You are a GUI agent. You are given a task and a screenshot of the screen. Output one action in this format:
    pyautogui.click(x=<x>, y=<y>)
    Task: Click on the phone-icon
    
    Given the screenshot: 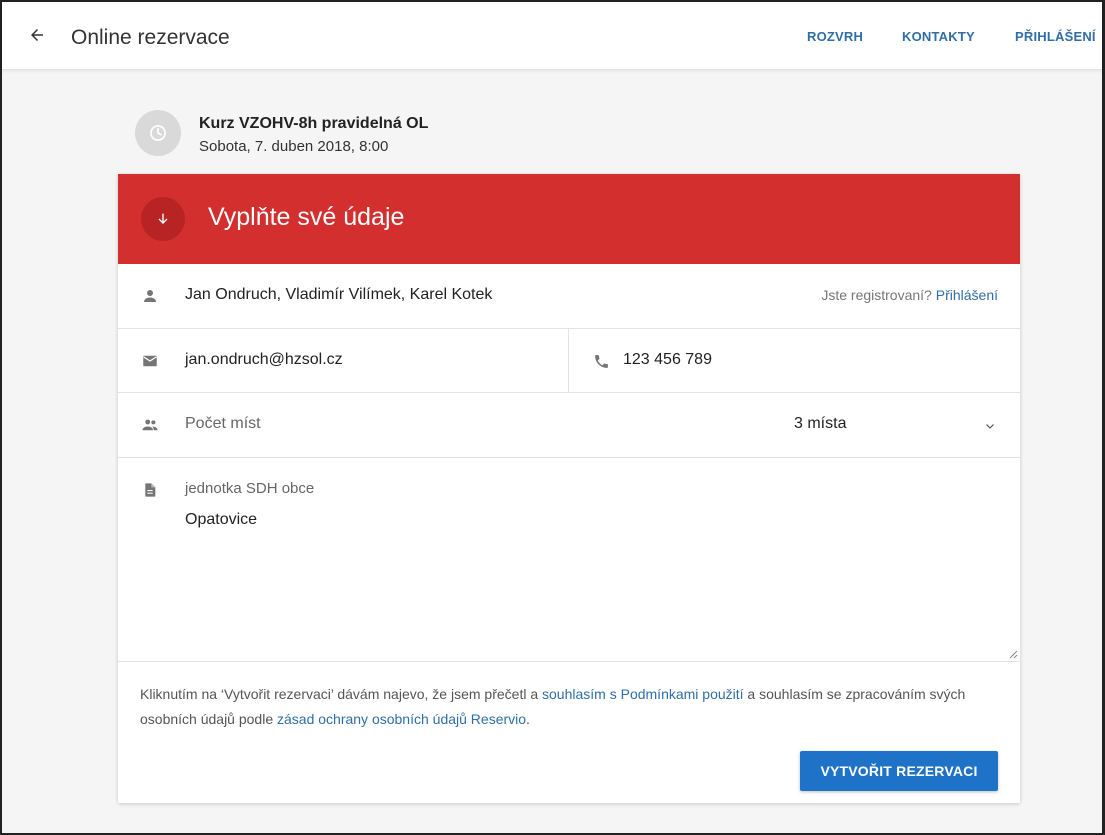 What is the action you would take?
    pyautogui.click(x=601, y=361)
    